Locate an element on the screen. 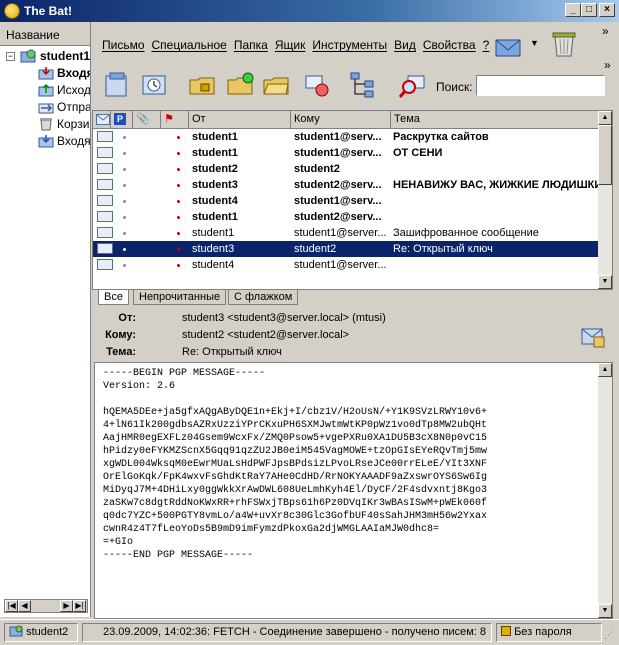  folder-outbox: Исходящие is located at coordinates (45, 90).